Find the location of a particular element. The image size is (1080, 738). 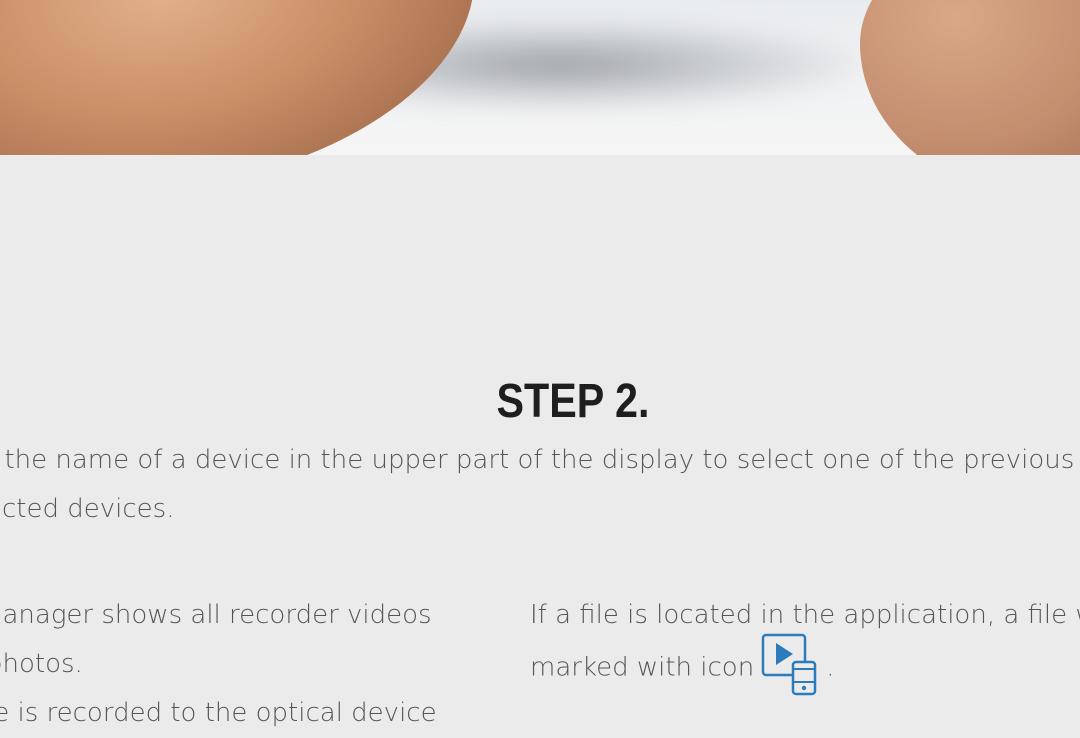

video-on-phone-icon is located at coordinates (790, 664).